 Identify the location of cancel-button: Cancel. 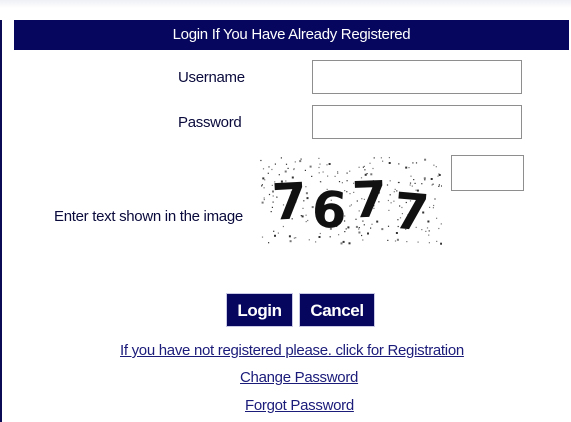
(337, 310).